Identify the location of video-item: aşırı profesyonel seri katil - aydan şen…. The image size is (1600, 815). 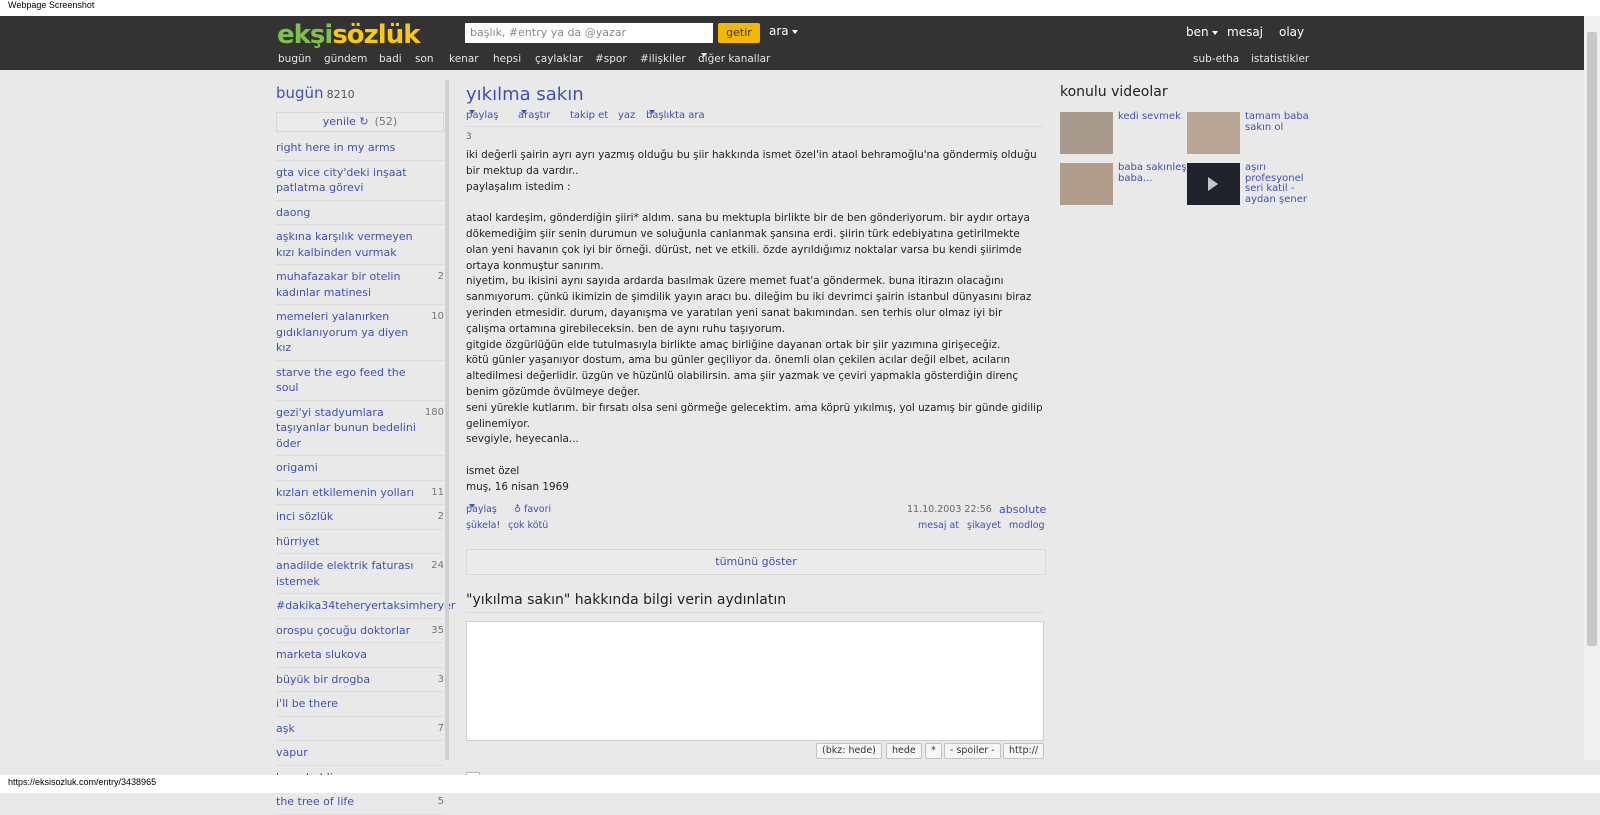
(1251, 184).